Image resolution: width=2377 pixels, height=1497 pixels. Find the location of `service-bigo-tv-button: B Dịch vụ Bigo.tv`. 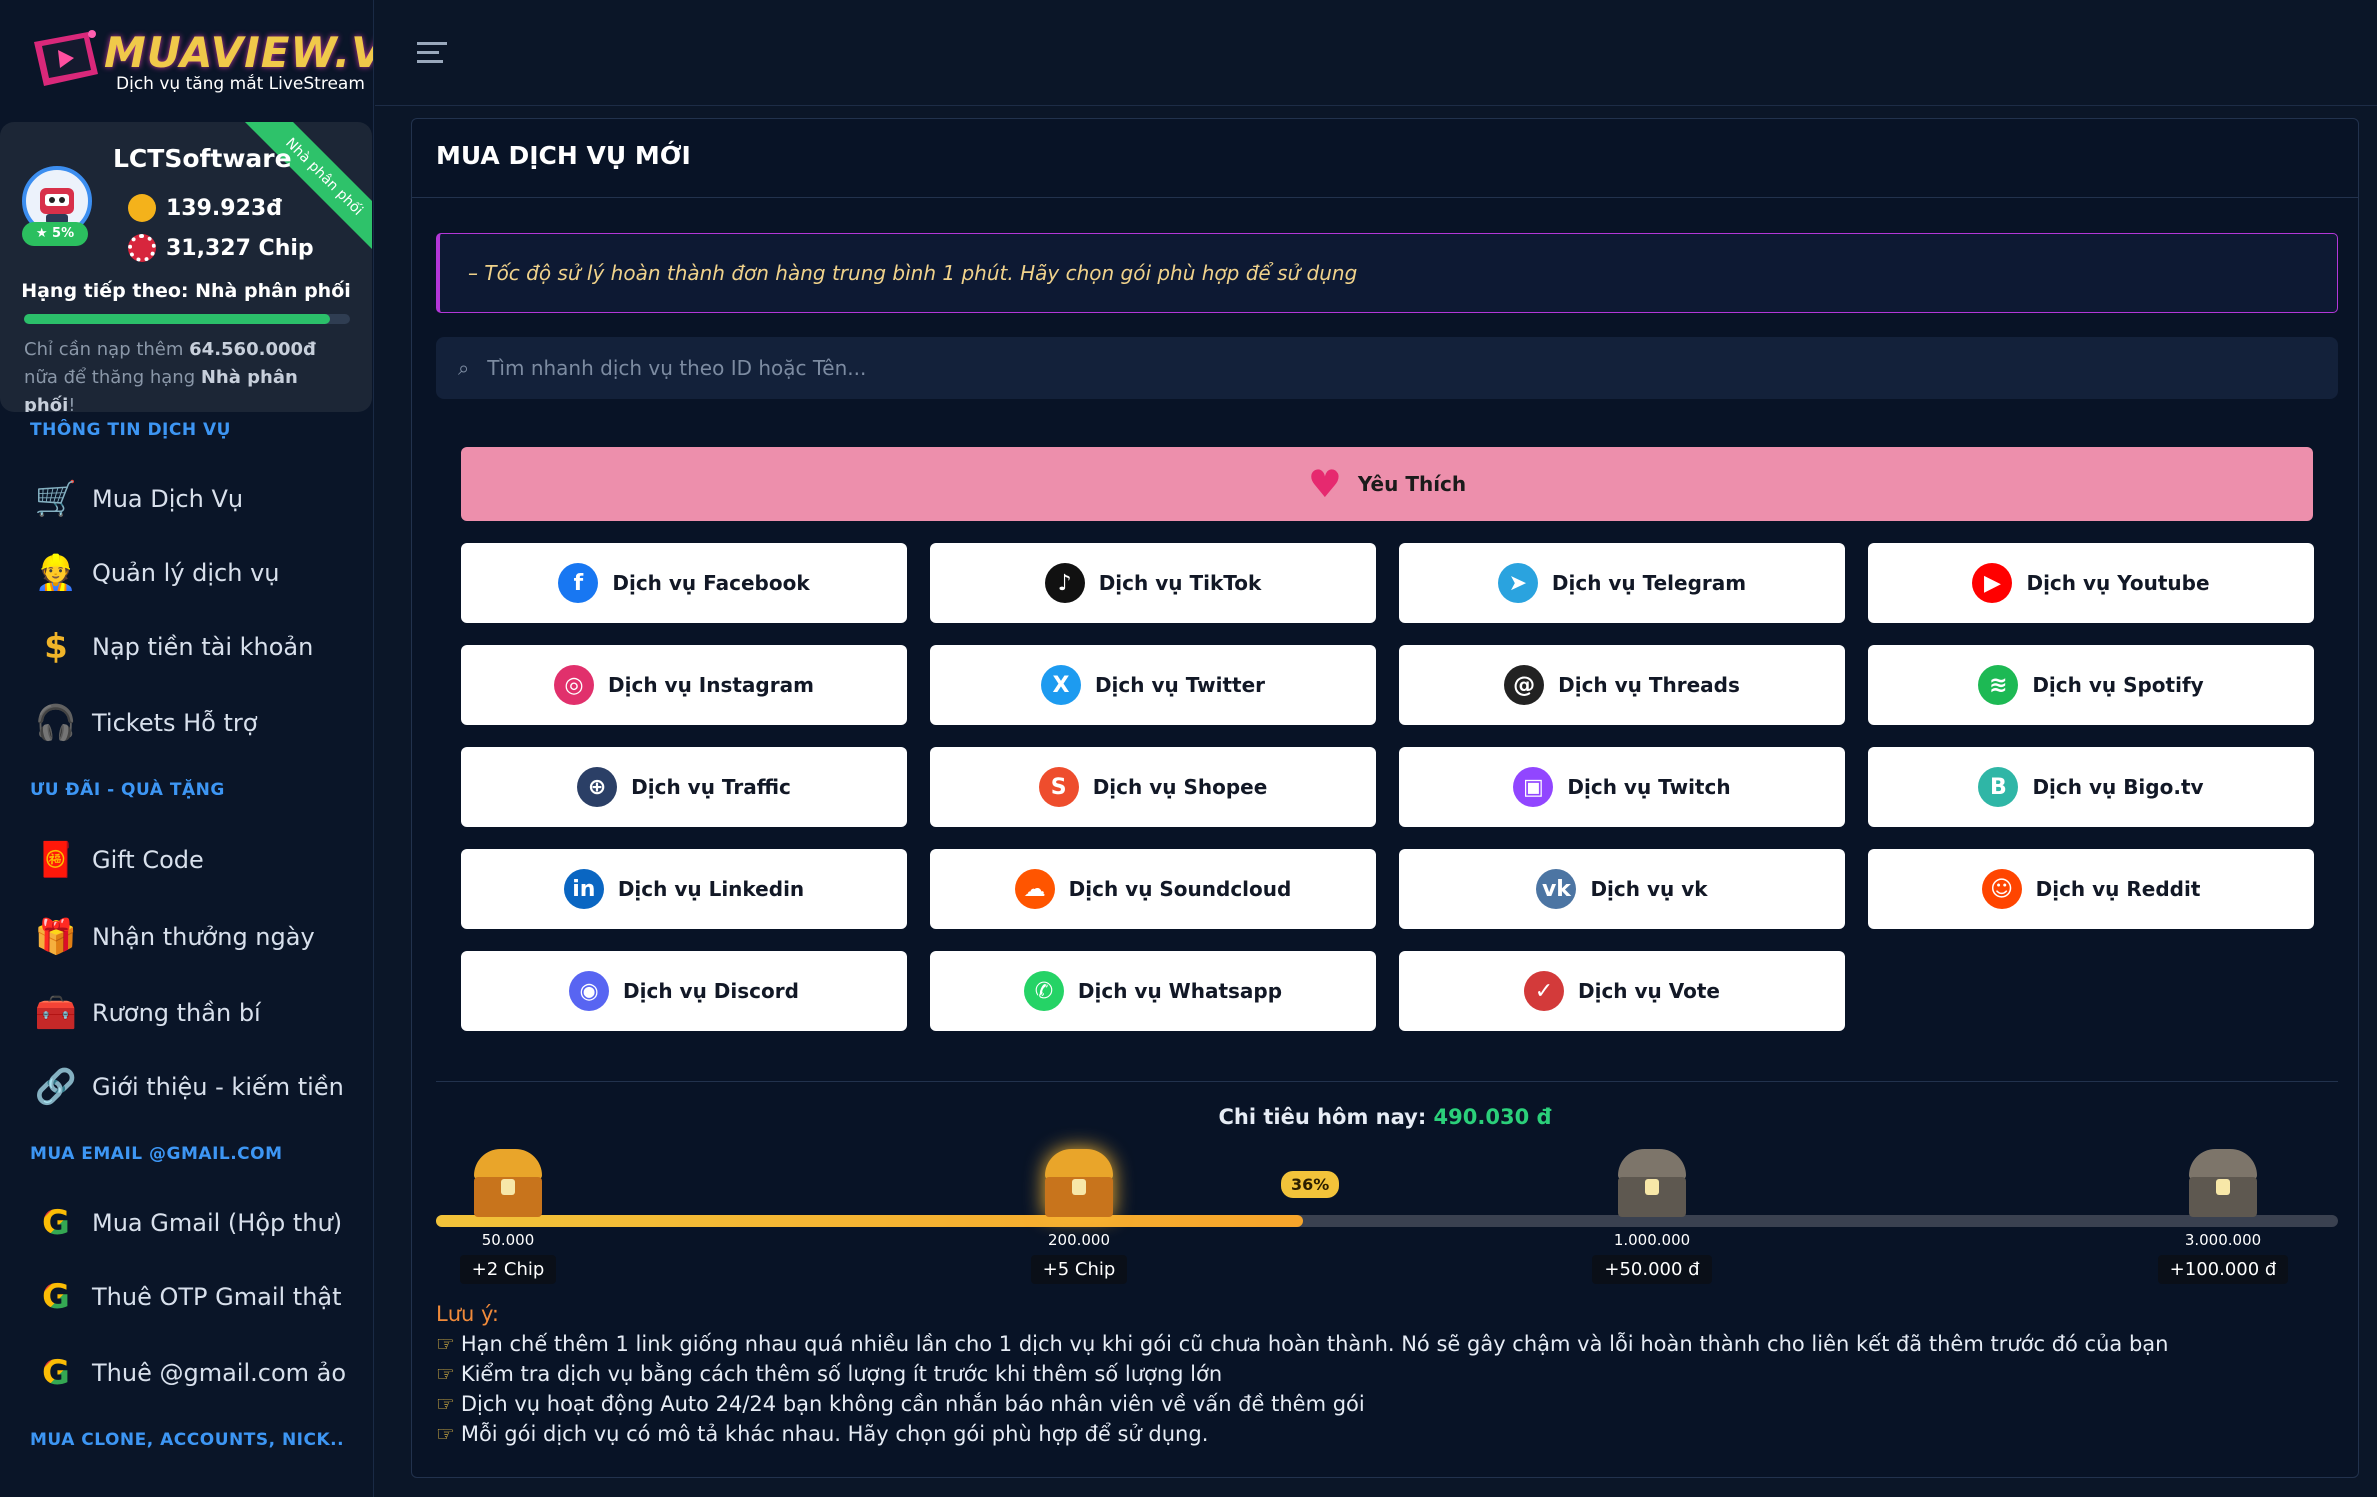

service-bigo-tv-button: B Dịch vụ Bigo.tv is located at coordinates (2091, 787).